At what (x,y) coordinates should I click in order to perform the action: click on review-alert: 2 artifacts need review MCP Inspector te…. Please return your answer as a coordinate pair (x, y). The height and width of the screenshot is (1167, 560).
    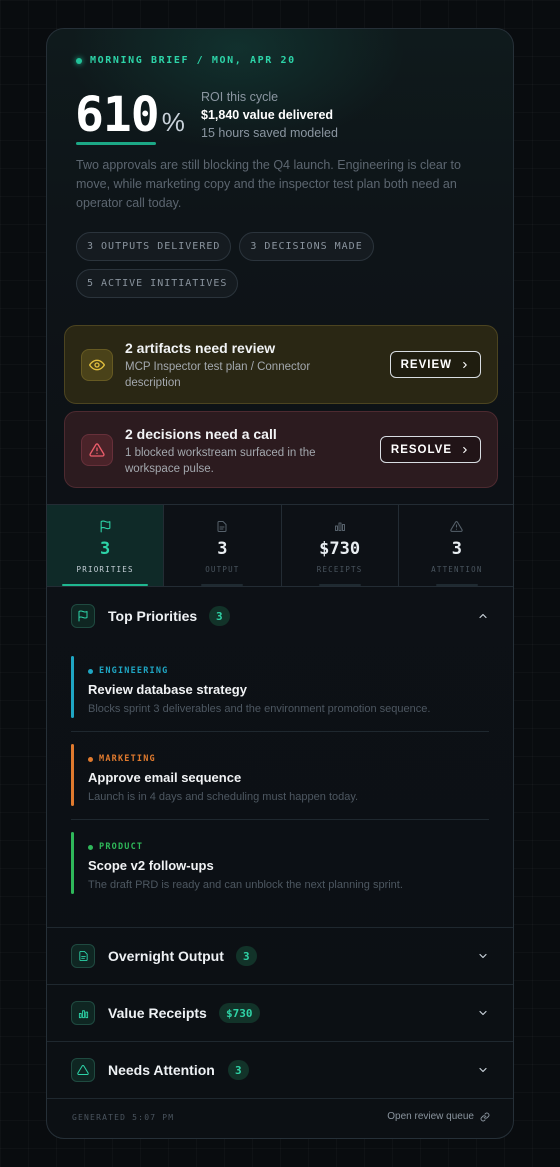
    Looking at the image, I should click on (281, 364).